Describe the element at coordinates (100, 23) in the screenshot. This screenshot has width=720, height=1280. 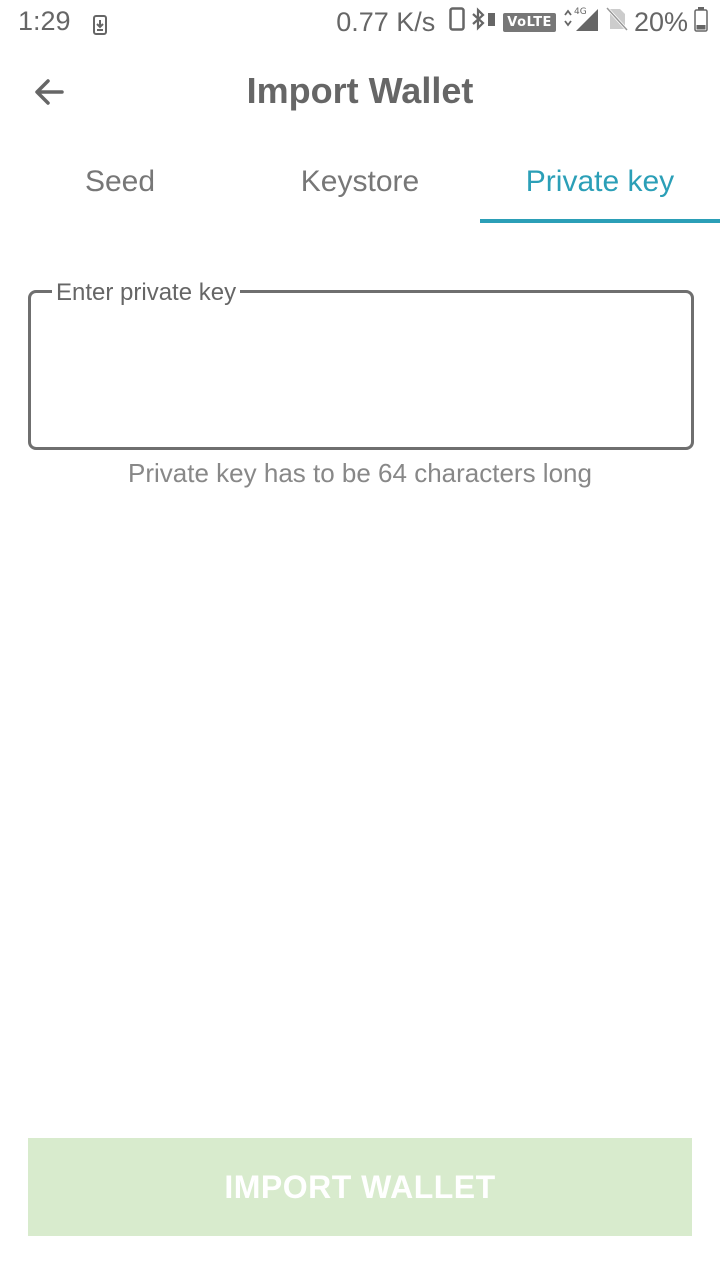
I see `download-icon` at that location.